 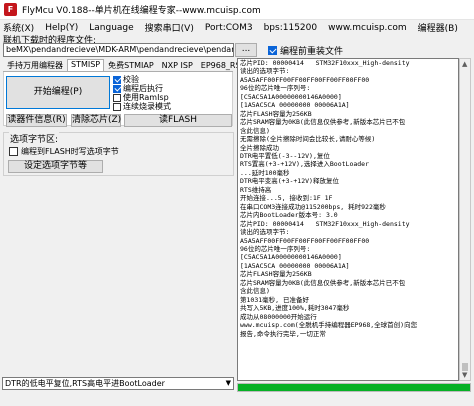 I want to click on log-scrollbar: ▲ ▼, so click(x=465, y=219).